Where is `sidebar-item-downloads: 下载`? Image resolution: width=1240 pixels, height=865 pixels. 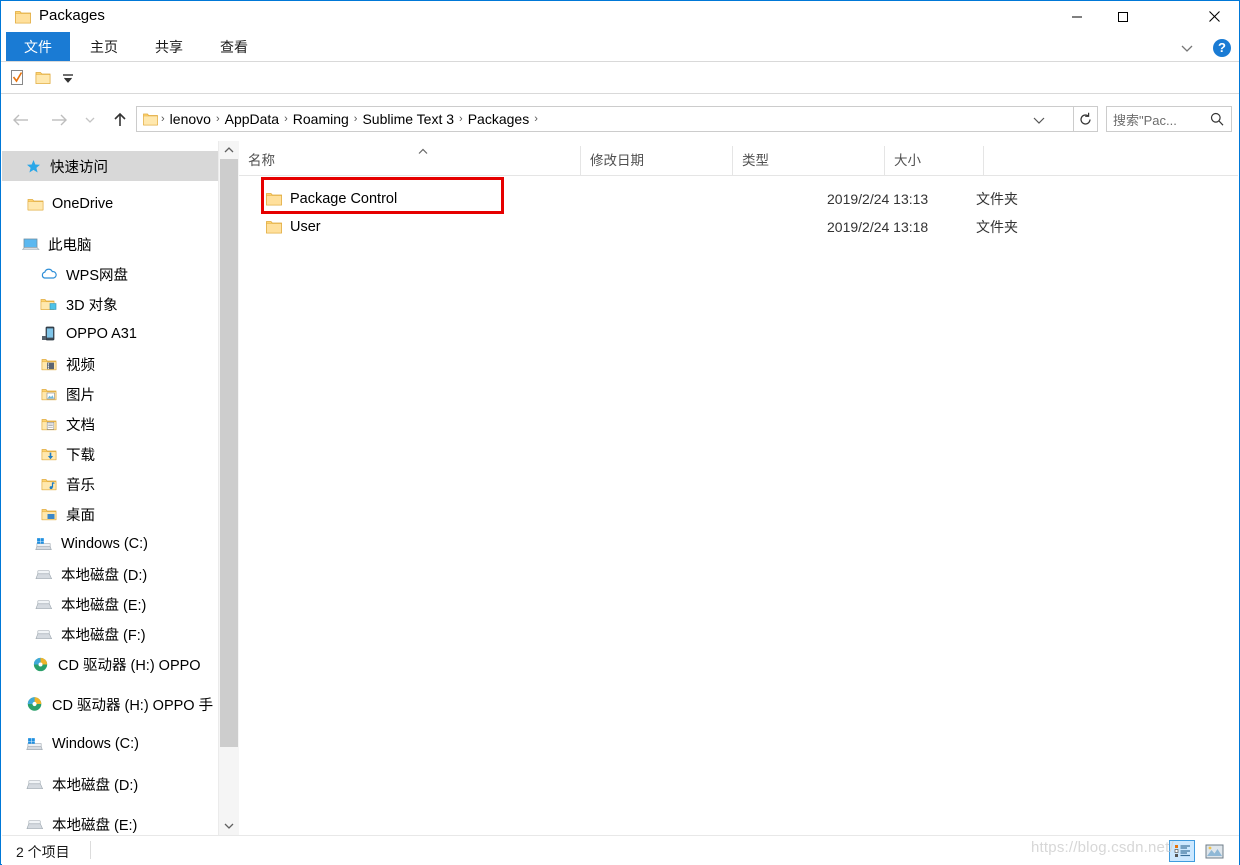
sidebar-item-downloads: 下载 is located at coordinates (110, 454).